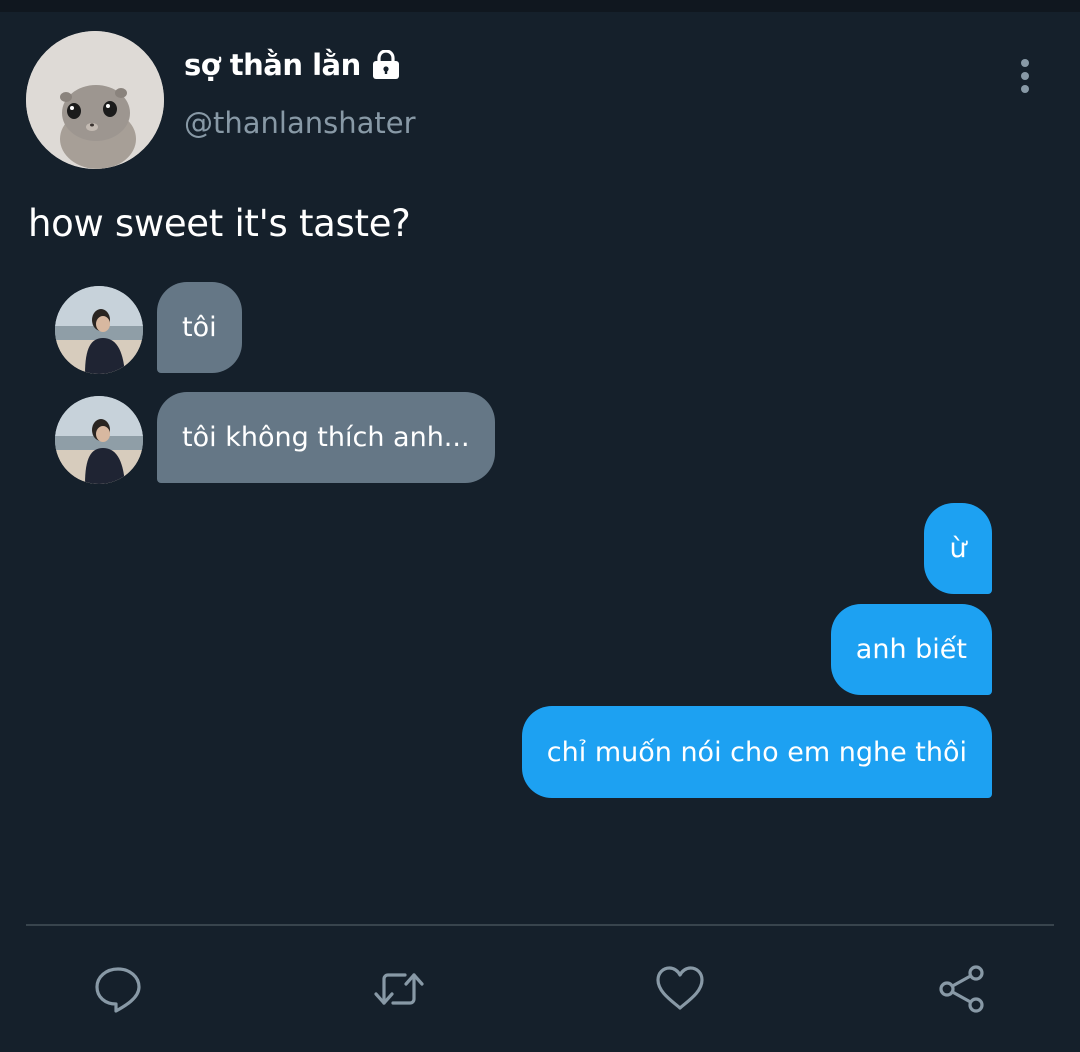 The image size is (1080, 1052). I want to click on outgoing-message-bubble: ừ, so click(958, 548).